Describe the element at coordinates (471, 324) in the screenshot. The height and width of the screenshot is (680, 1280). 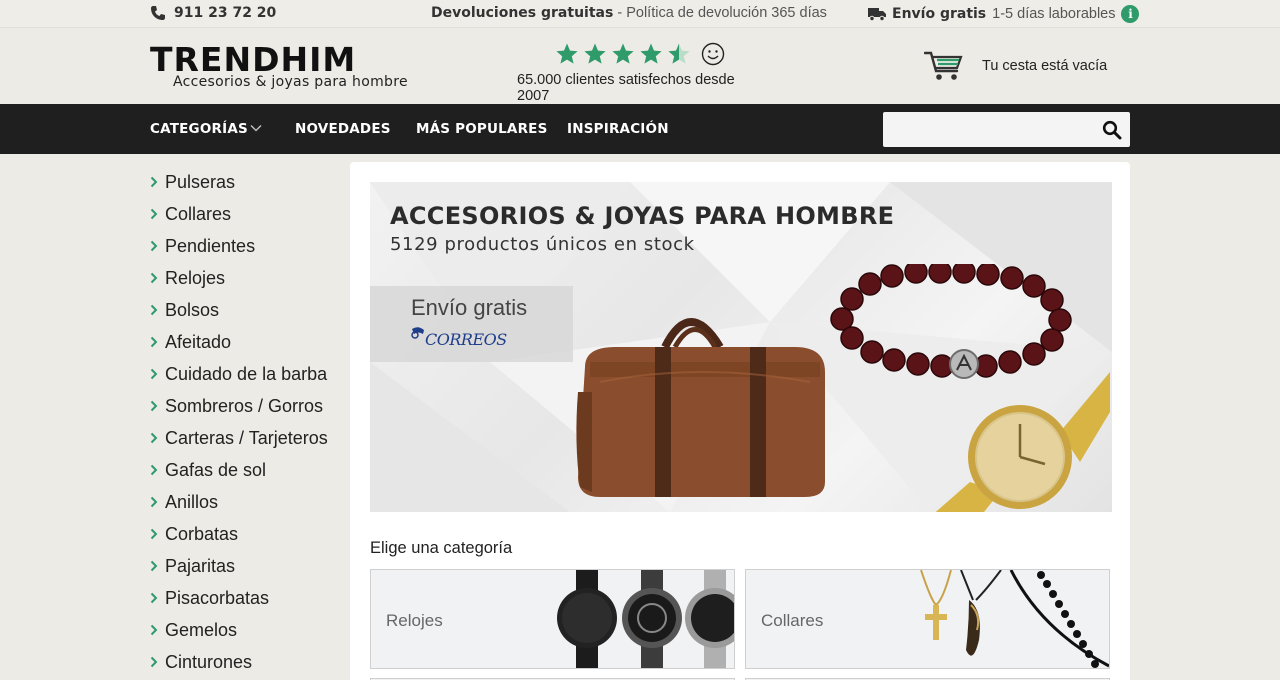
I see `free-shipping-badge: Envío gratis CORREOS` at that location.